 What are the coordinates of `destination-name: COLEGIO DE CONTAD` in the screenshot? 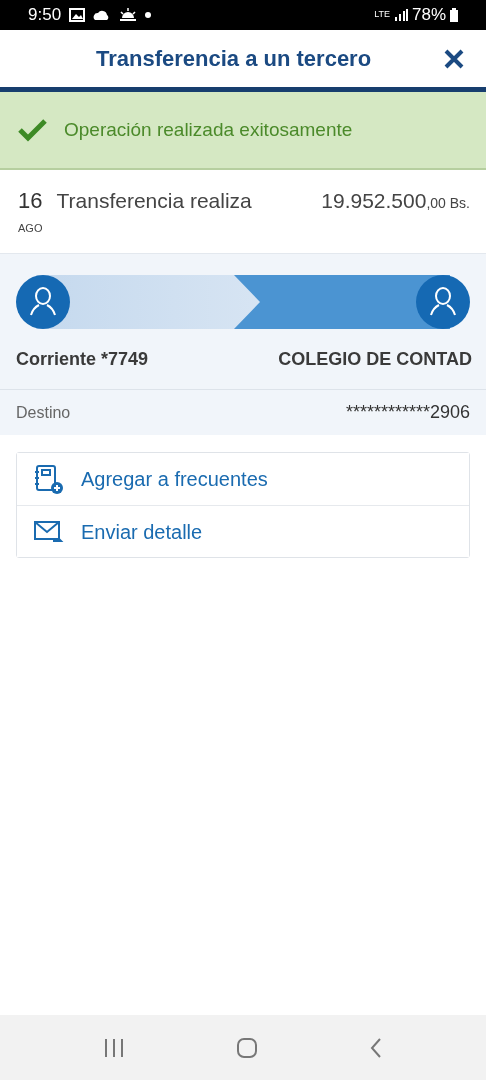 It's located at (375, 359).